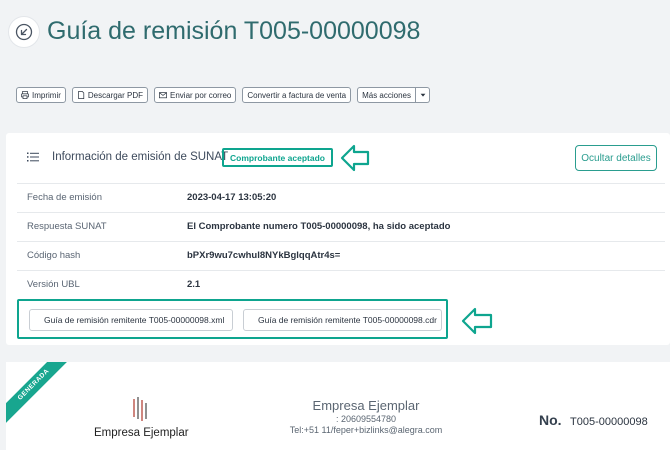 This screenshot has width=670, height=450. Describe the element at coordinates (141, 433) in the screenshot. I see `logo-text: Empresa Ejemplar` at that location.